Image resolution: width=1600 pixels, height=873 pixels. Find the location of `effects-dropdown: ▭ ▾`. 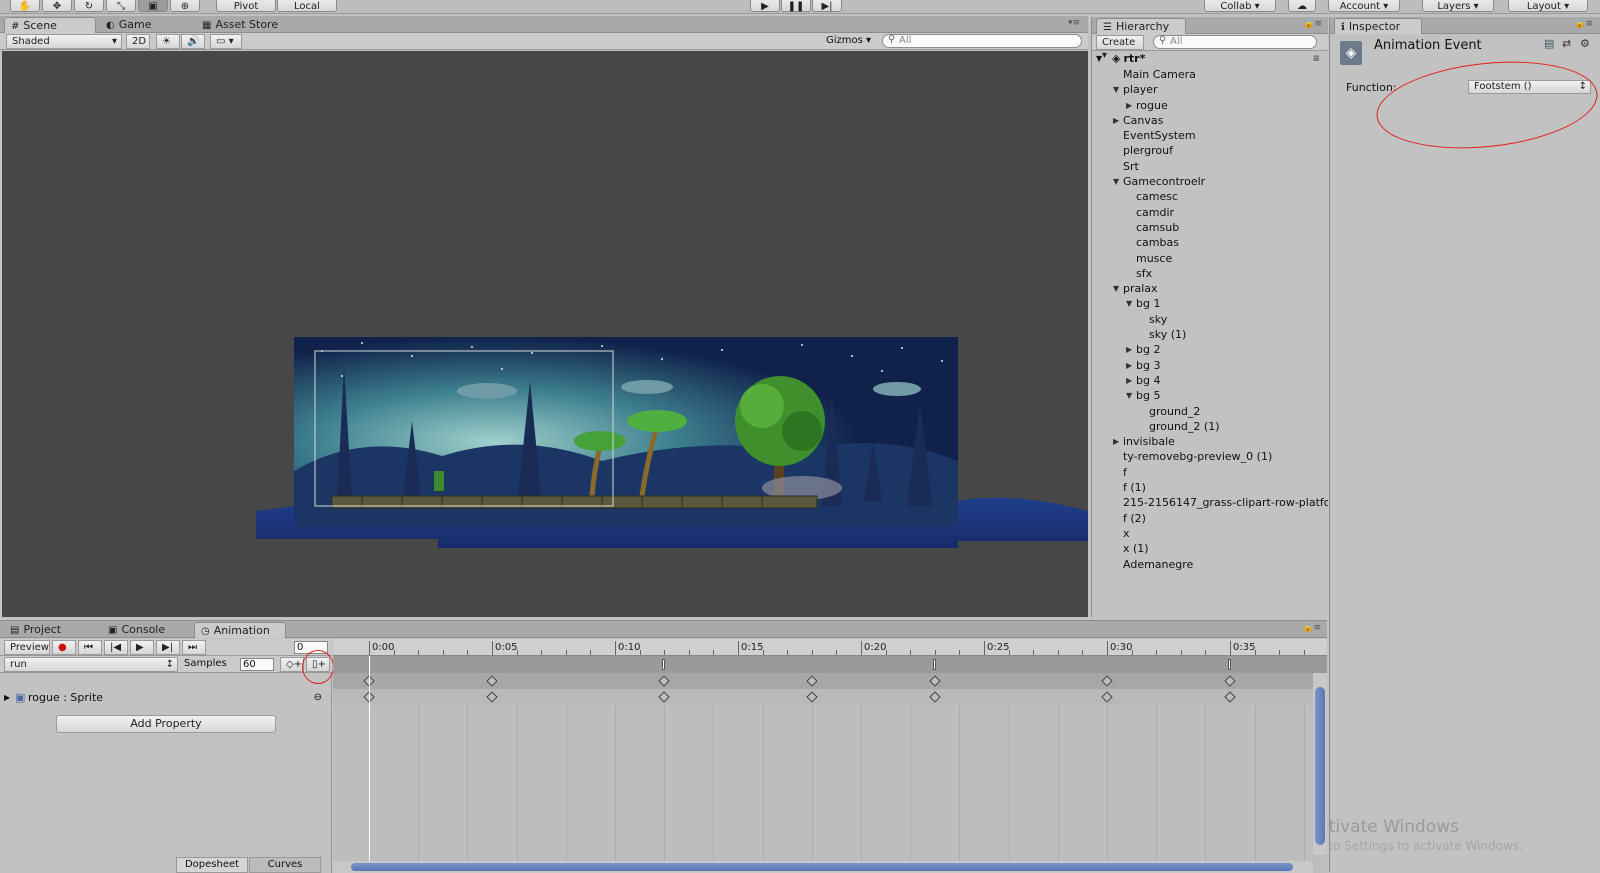

effects-dropdown: ▭ ▾ is located at coordinates (226, 41).